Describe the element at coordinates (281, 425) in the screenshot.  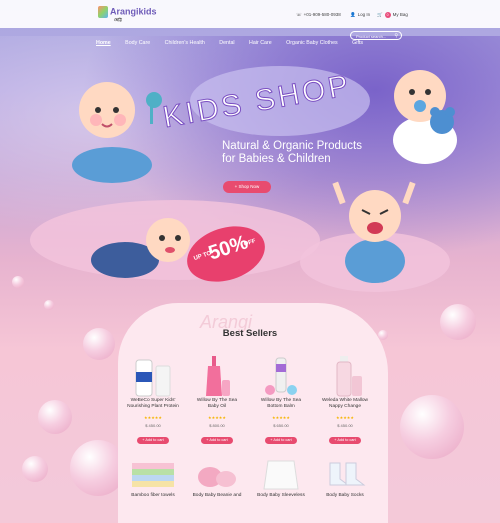
I see `product-price: $ 650.00` at that location.